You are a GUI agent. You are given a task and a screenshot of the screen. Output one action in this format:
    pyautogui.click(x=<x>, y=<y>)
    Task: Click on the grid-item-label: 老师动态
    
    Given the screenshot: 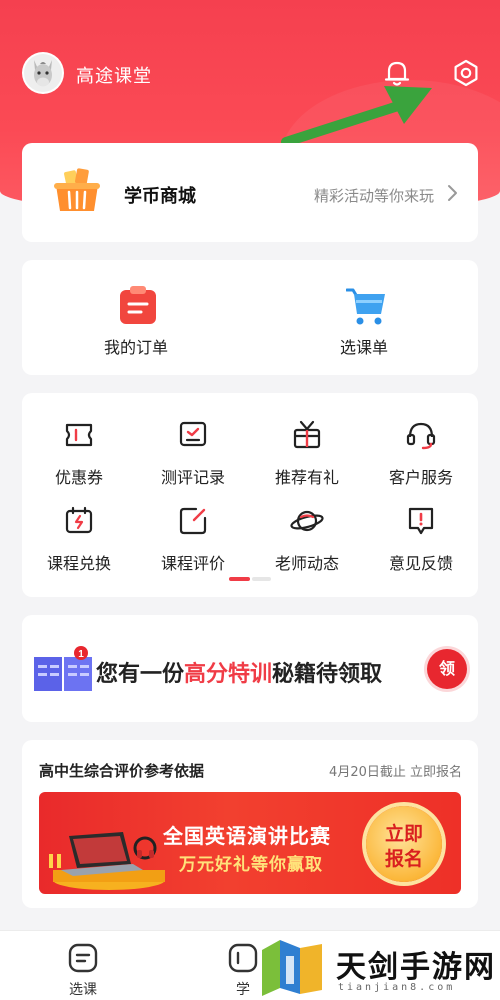 What is the action you would take?
    pyautogui.click(x=306, y=563)
    